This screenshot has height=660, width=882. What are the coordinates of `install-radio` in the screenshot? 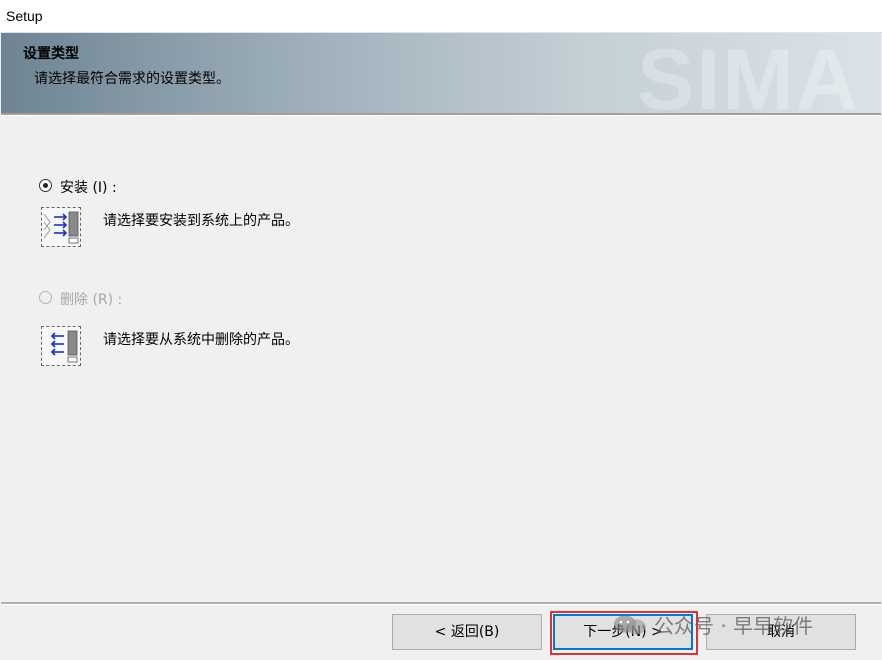 It's located at (45, 185).